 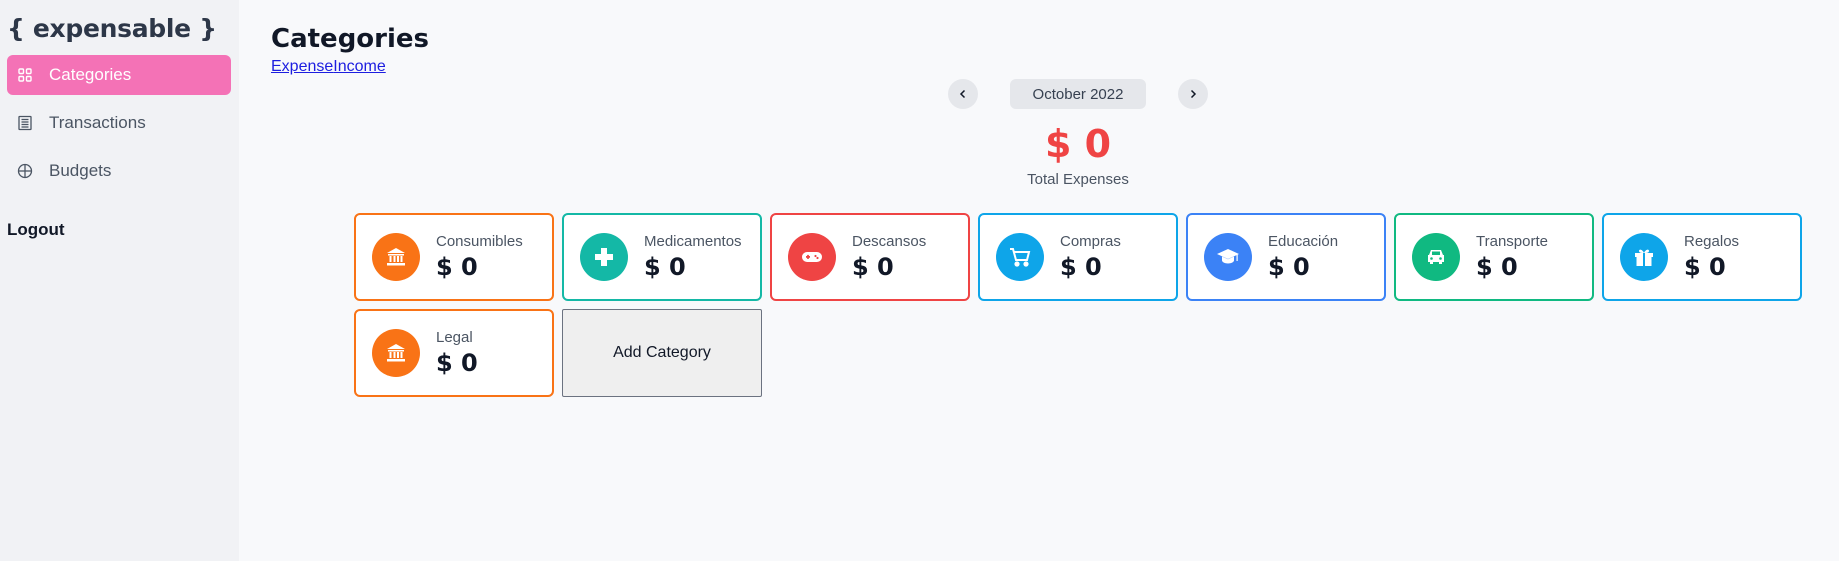 I want to click on total-expenses-amount: $ 0, so click(x=1078, y=144).